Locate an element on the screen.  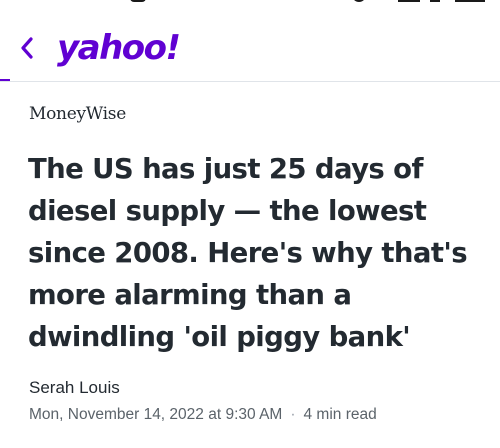
read-time: 4 min read is located at coordinates (340, 414).